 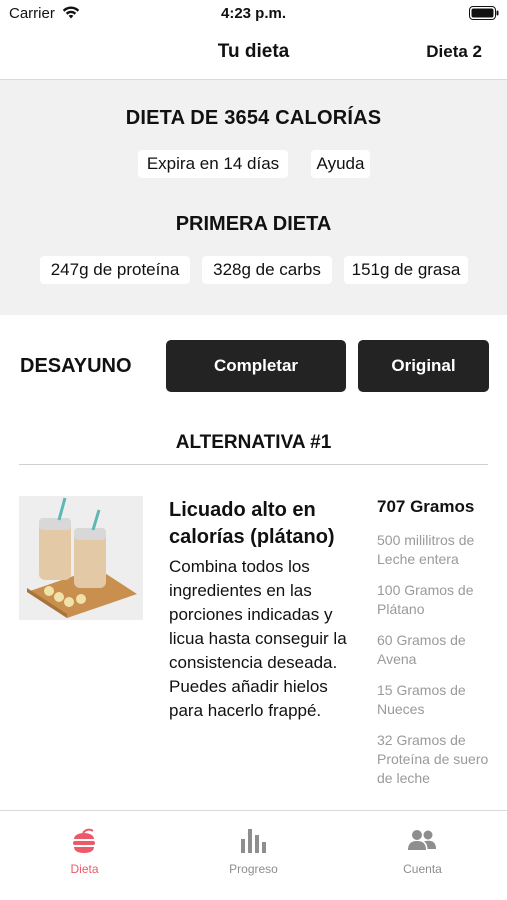 I want to click on ingredient-item: 500 mililitros de Leche entera, so click(x=426, y=549).